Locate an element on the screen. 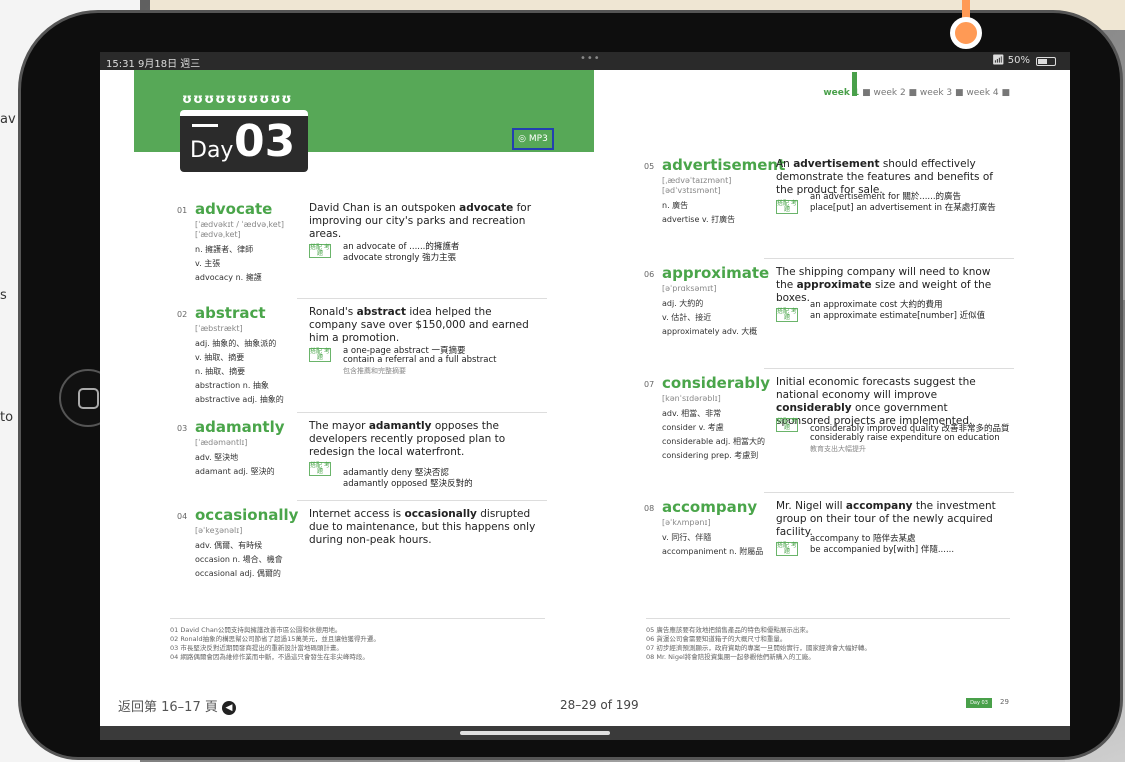  entry-word: adamantly is located at coordinates (240, 427).